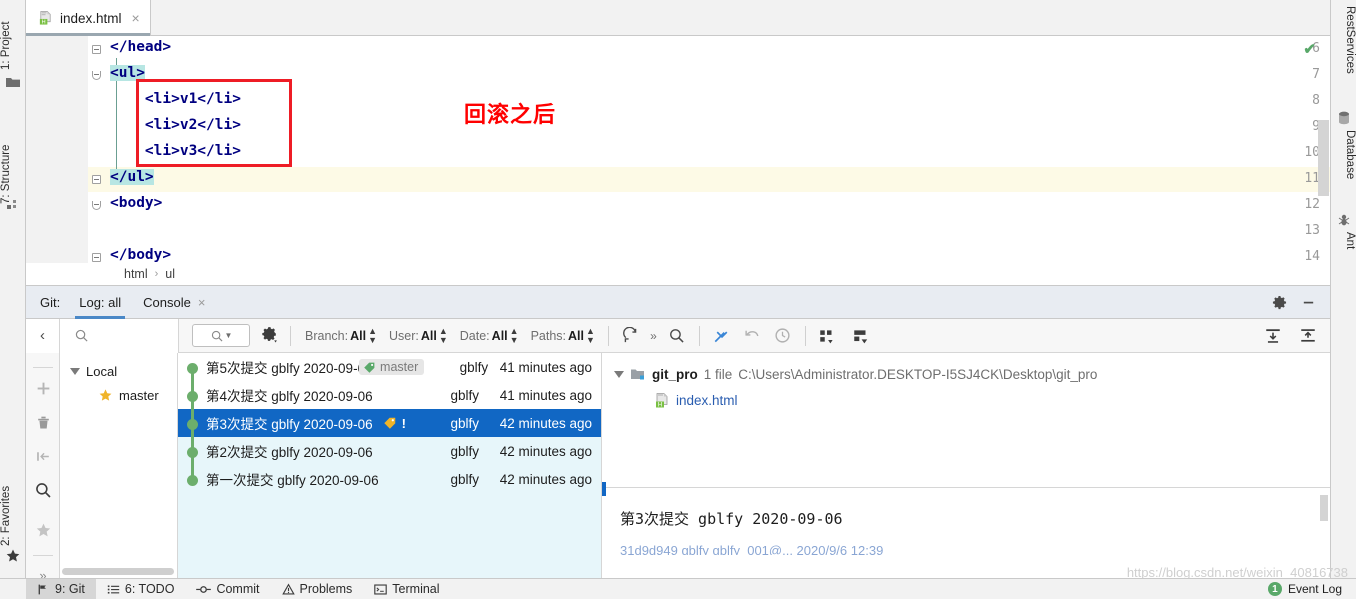 The image size is (1356, 599). Describe the element at coordinates (43, 422) in the screenshot. I see `delete-button` at that location.